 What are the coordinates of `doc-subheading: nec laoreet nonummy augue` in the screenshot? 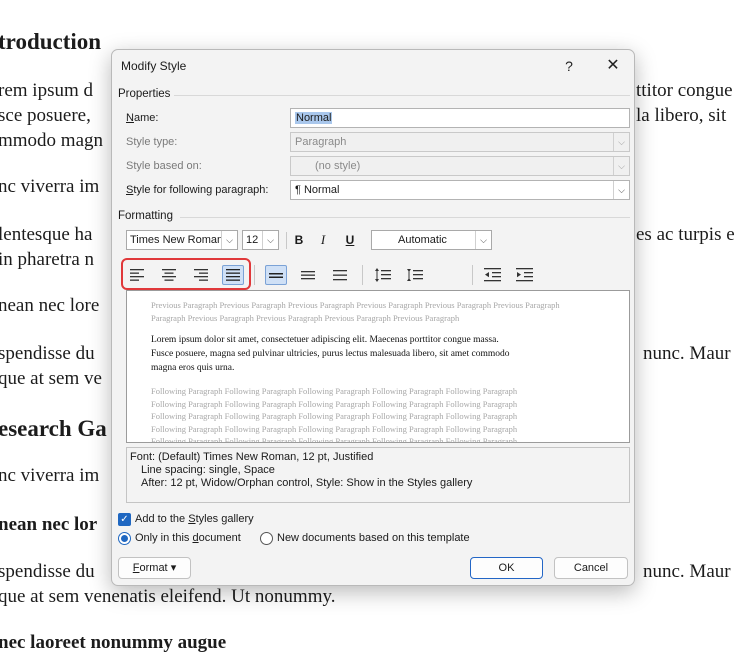 It's located at (113, 642).